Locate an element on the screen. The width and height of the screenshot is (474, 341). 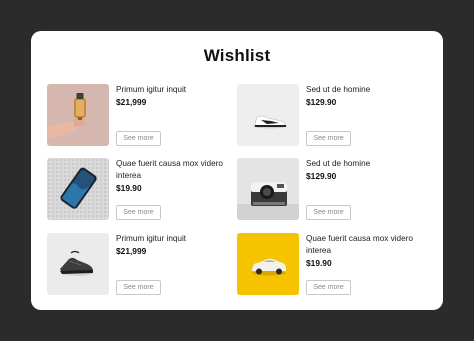
product-image-perfume is located at coordinates (78, 115).